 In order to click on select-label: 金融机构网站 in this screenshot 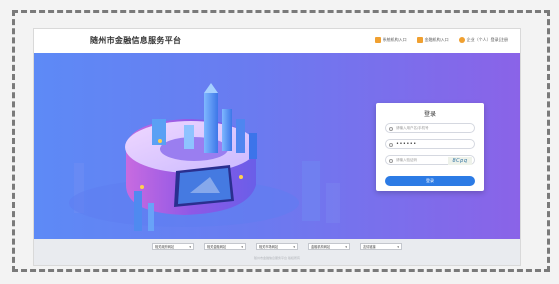, I will do `click(321, 247)`.